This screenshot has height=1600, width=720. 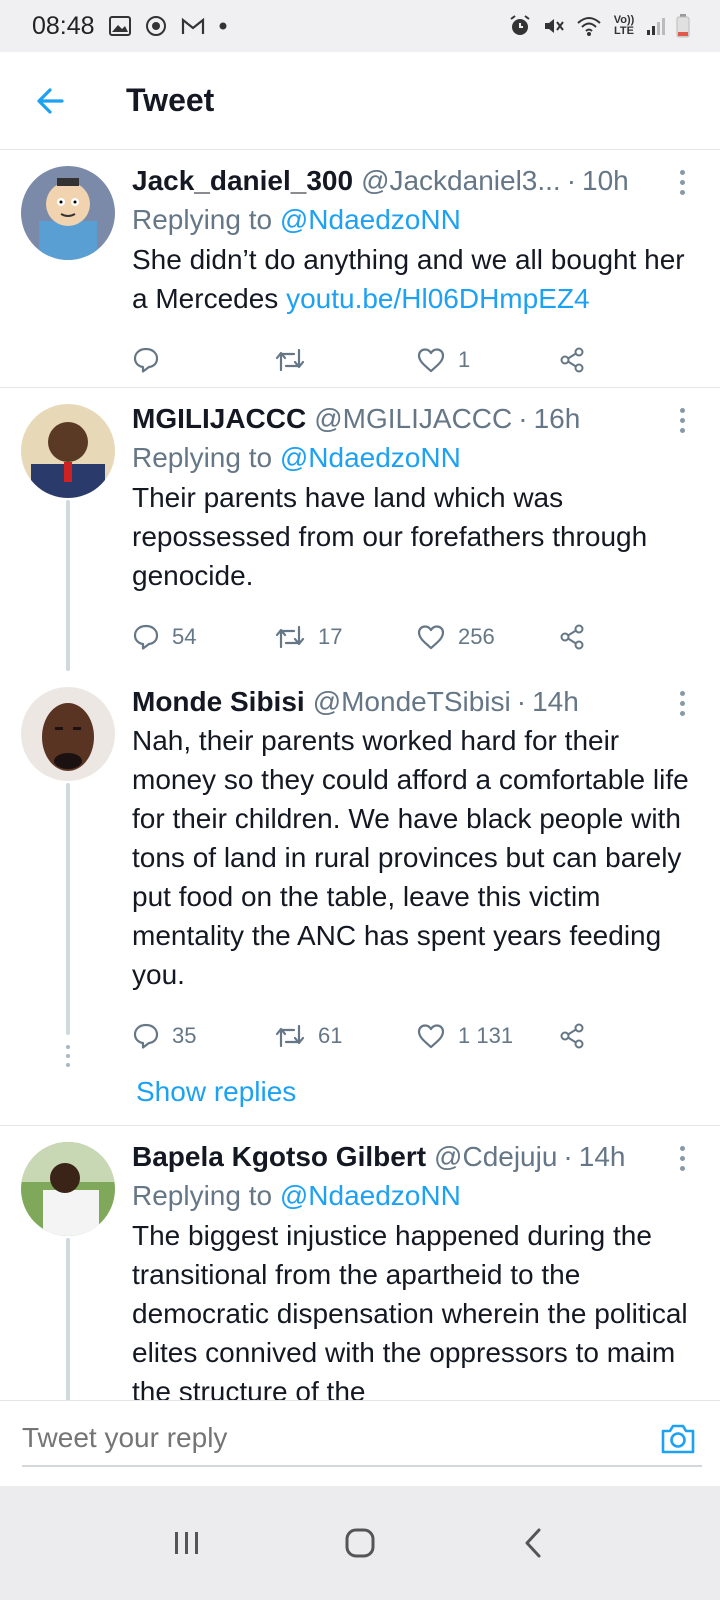 I want to click on retweet-button: 17, so click(x=345, y=637).